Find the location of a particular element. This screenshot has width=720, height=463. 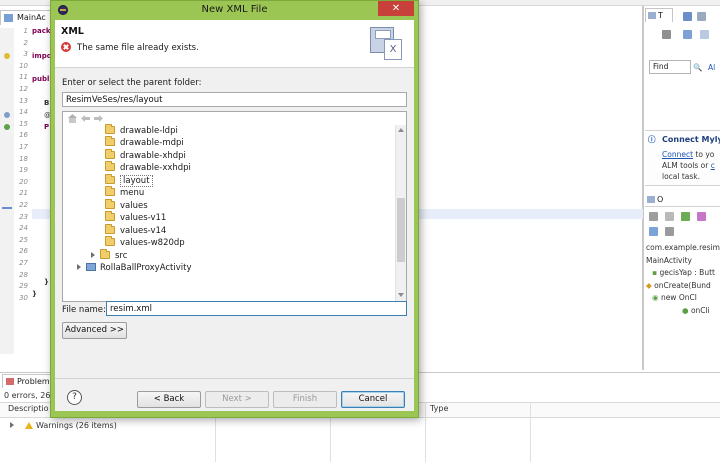

mylyn-title: Connect Myly is located at coordinates (691, 139).